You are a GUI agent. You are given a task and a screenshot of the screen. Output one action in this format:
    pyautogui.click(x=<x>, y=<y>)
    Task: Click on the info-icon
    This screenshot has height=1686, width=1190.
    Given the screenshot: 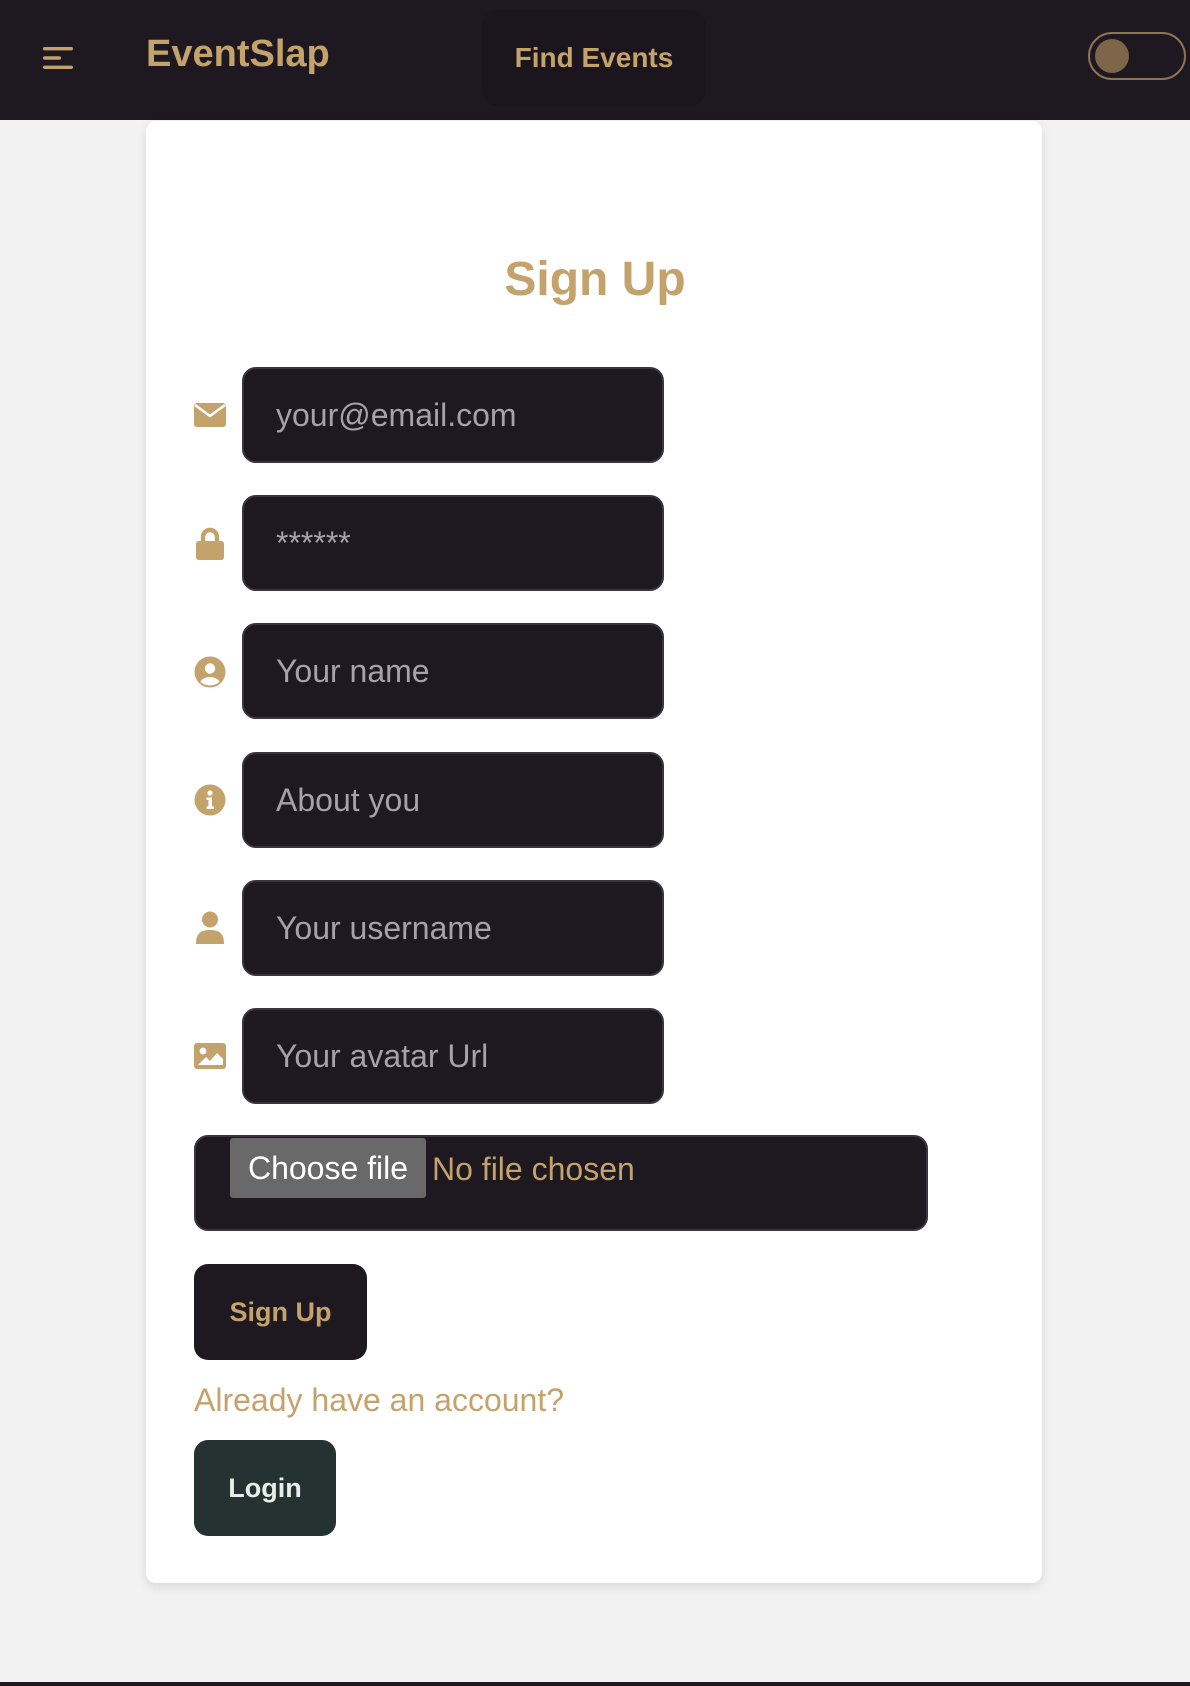 What is the action you would take?
    pyautogui.click(x=210, y=800)
    